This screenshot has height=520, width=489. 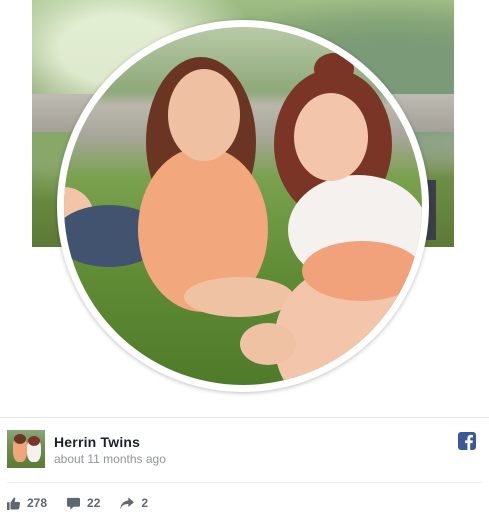 I want to click on post-header: Herrin Twins about 11 months ago, so click(x=244, y=451).